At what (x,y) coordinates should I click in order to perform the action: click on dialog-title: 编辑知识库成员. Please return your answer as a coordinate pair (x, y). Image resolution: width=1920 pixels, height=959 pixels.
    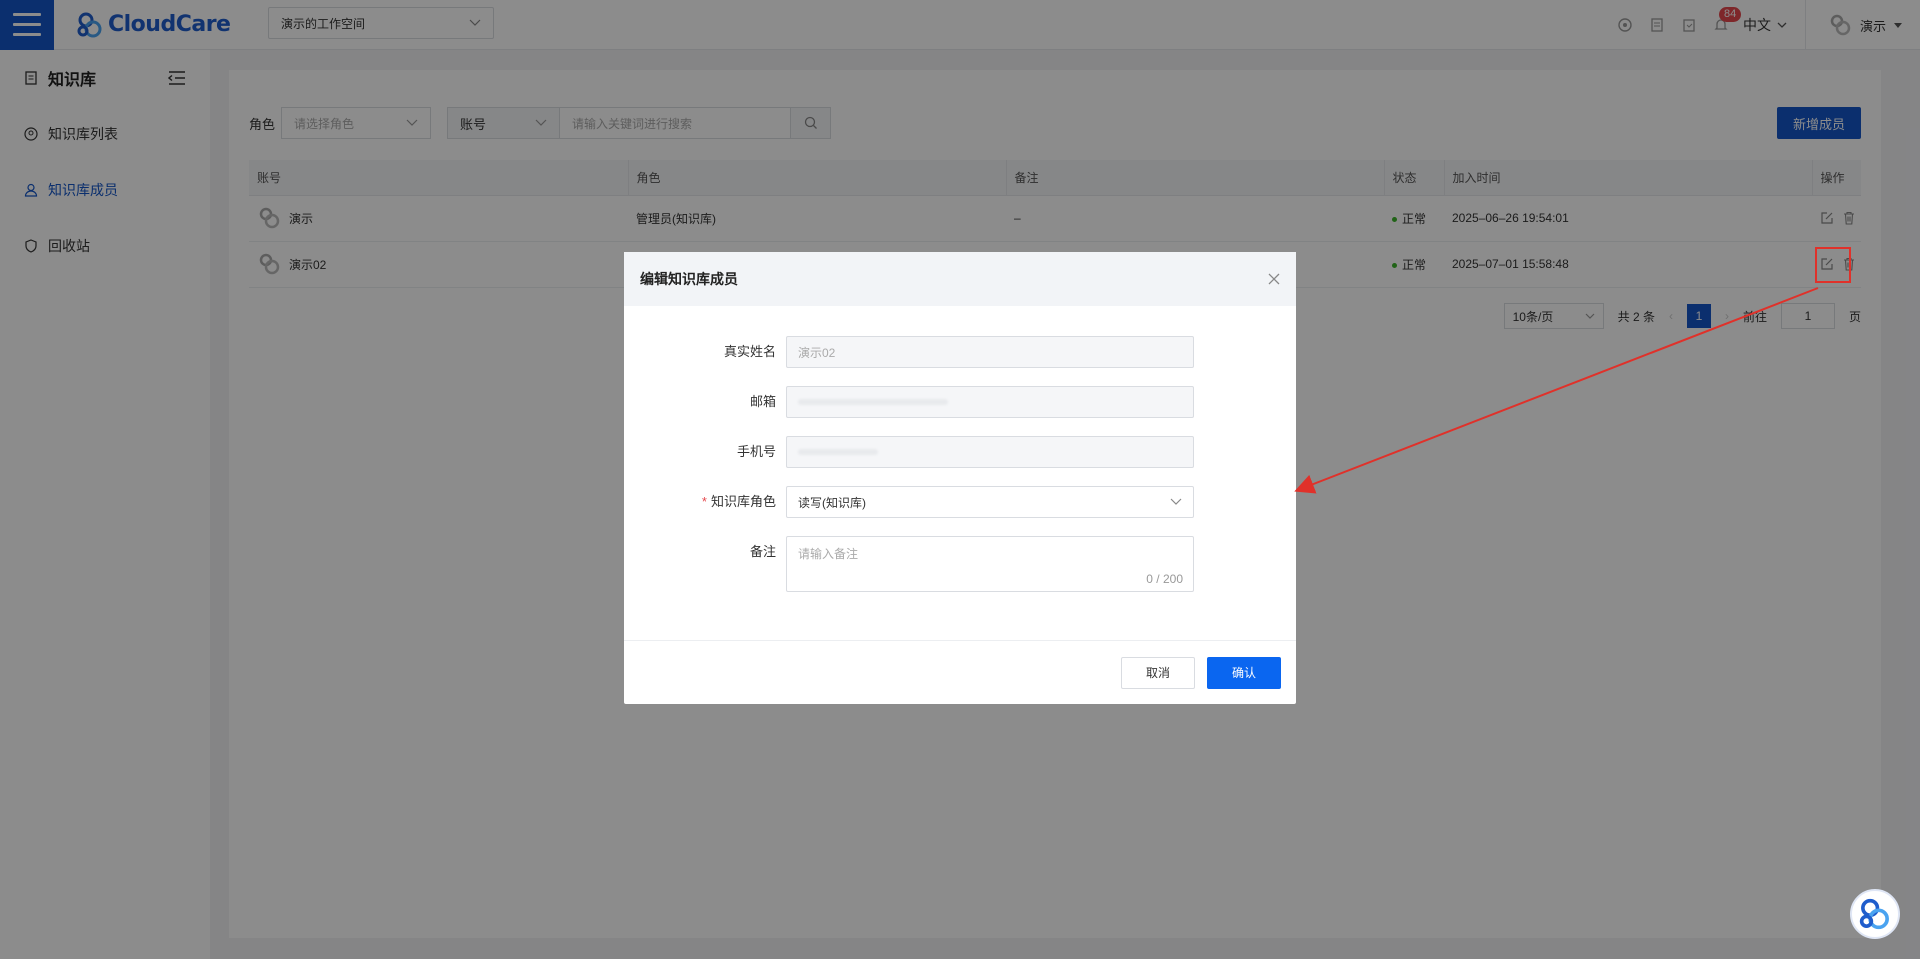
    Looking at the image, I should click on (689, 279).